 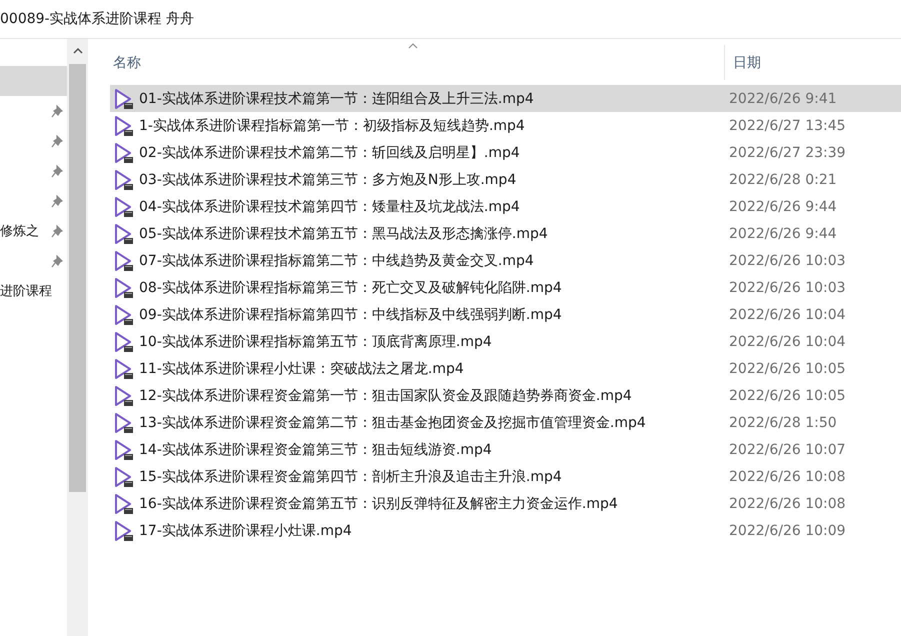 I want to click on file-name: 15-实战体系进阶课程资金篇第四节：剖析主升浪及追击主升浪.mp4, so click(x=351, y=477).